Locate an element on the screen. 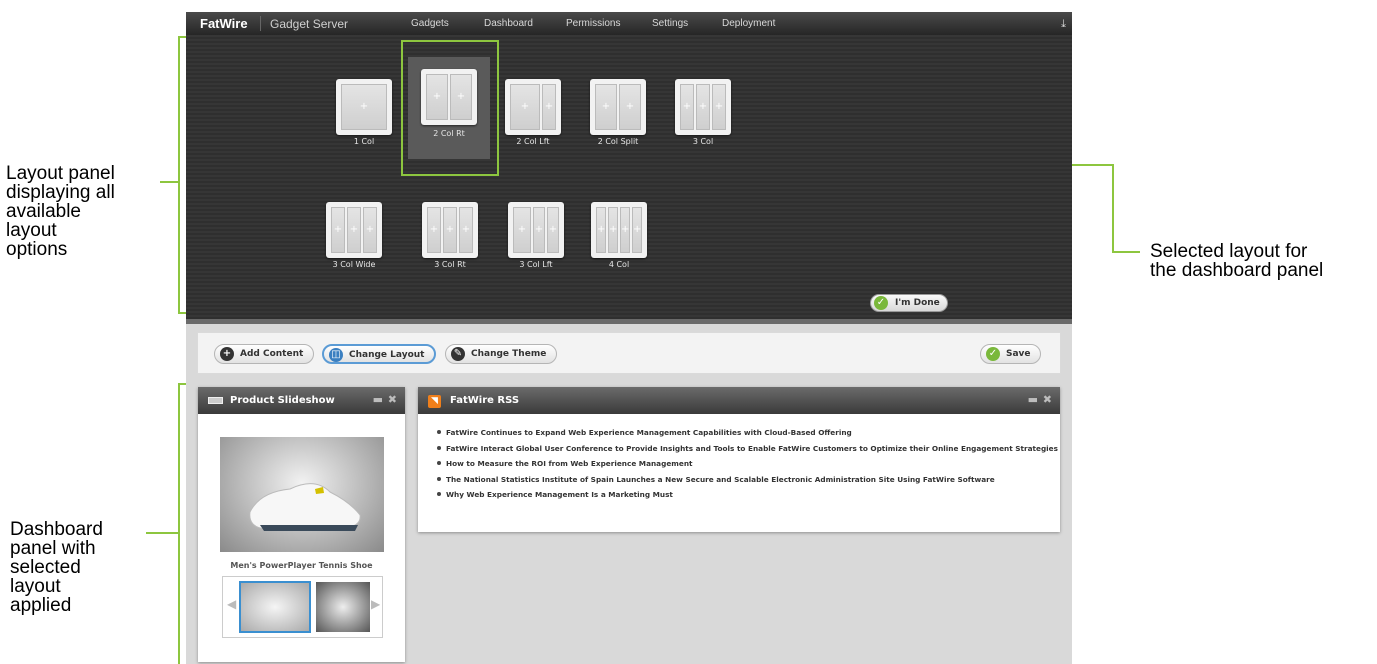  annotation-line: panel with is located at coordinates (53, 548).